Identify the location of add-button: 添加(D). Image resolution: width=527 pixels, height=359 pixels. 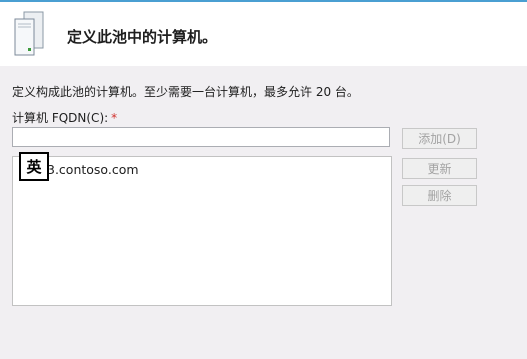
(439, 138).